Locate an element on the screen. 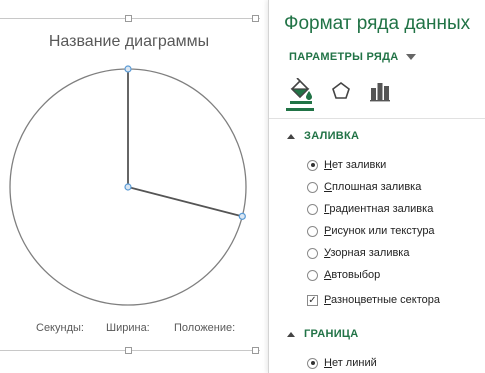 The height and width of the screenshot is (373, 485). option-label: Автовыбор is located at coordinates (352, 275).